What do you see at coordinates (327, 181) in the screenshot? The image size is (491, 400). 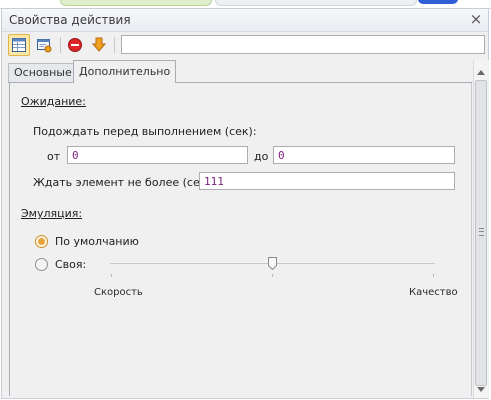 I see `max-wait-input` at bounding box center [327, 181].